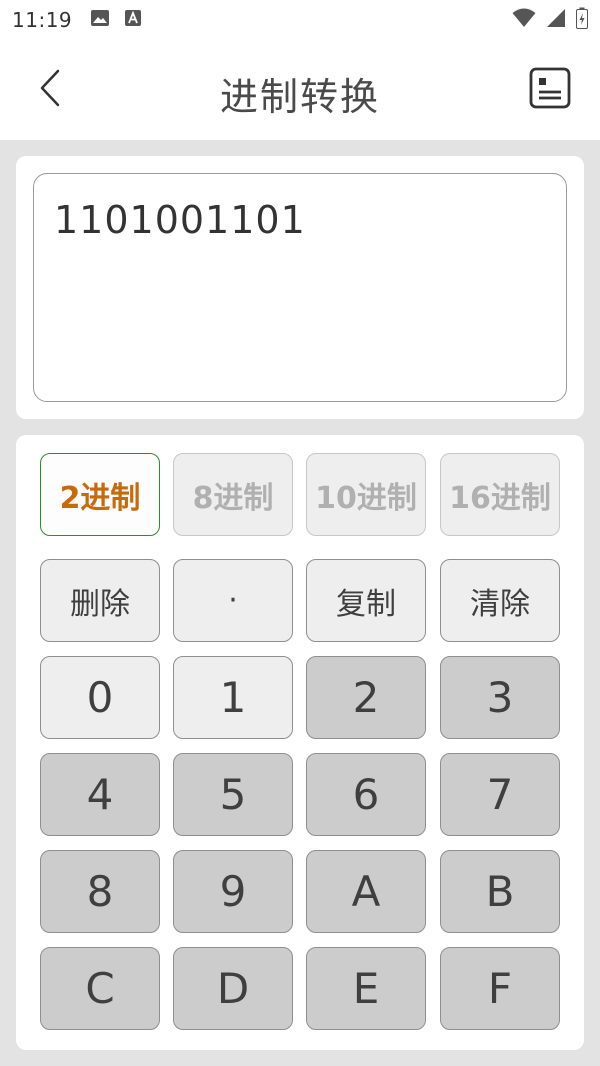 The image size is (600, 1066). I want to click on digit-7-button: 7, so click(500, 794).